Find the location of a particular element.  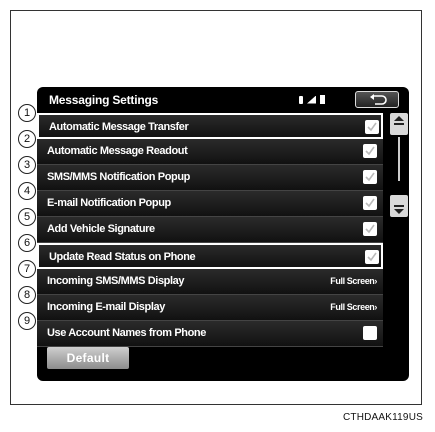

callout-number: 2 is located at coordinates (27, 139).